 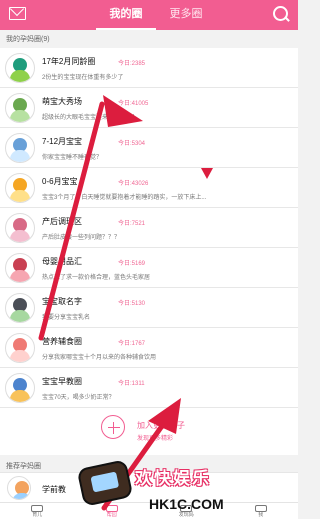 What do you see at coordinates (113, 427) in the screenshot?
I see `plus-icon` at bounding box center [113, 427].